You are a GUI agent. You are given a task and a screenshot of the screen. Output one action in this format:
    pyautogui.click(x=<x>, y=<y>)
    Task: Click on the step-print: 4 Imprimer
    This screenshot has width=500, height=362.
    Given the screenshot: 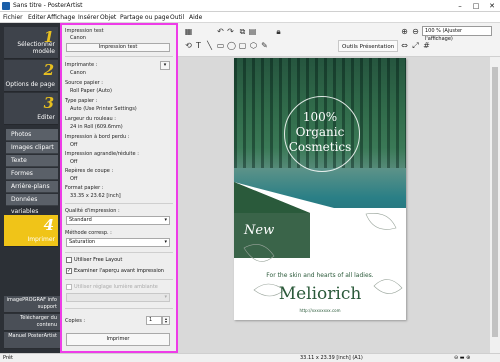 What is the action you would take?
    pyautogui.click(x=31, y=231)
    